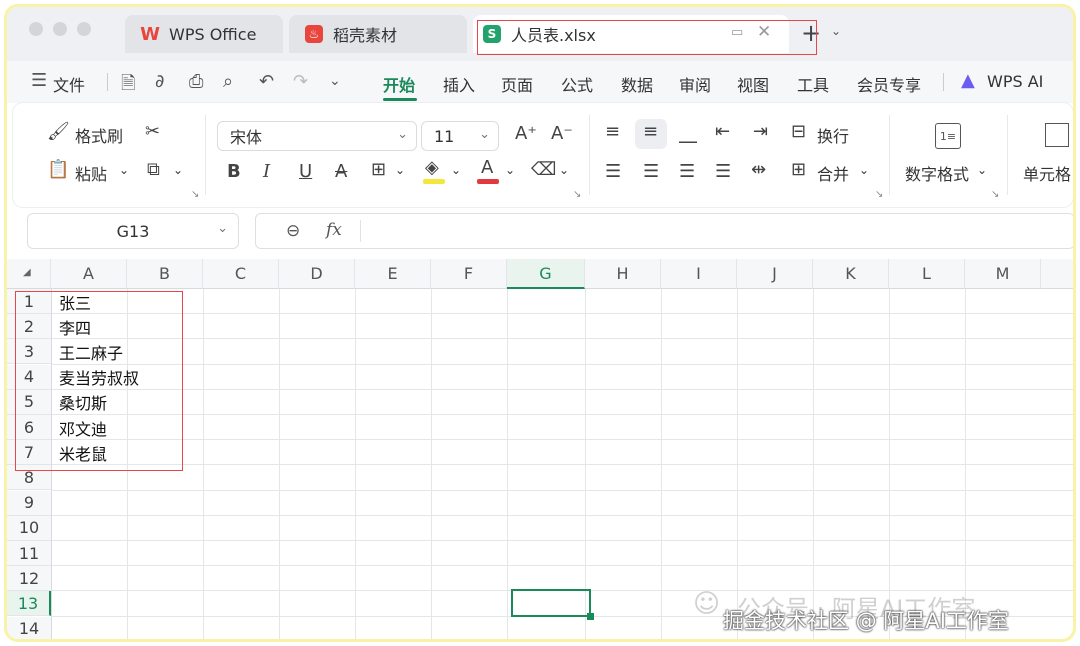  I want to click on row-header-12: 12, so click(29, 579).